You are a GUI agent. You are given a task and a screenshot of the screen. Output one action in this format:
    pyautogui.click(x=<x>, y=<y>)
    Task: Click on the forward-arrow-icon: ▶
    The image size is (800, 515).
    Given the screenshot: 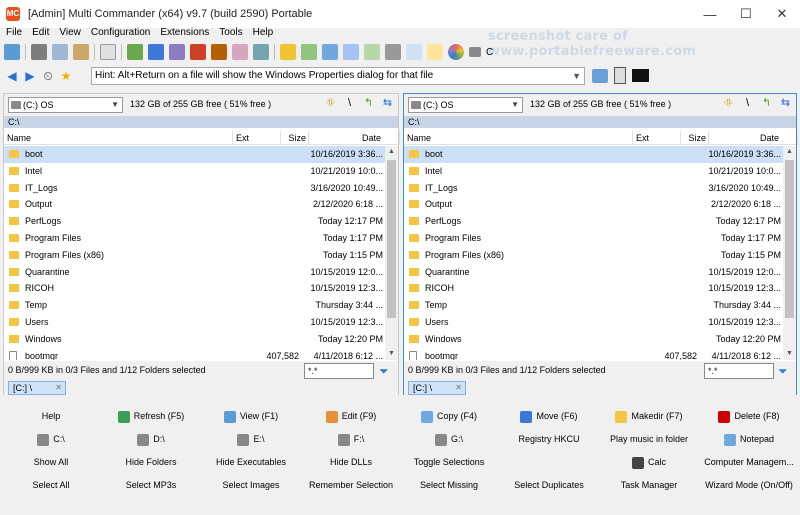 What is the action you would take?
    pyautogui.click(x=30, y=76)
    